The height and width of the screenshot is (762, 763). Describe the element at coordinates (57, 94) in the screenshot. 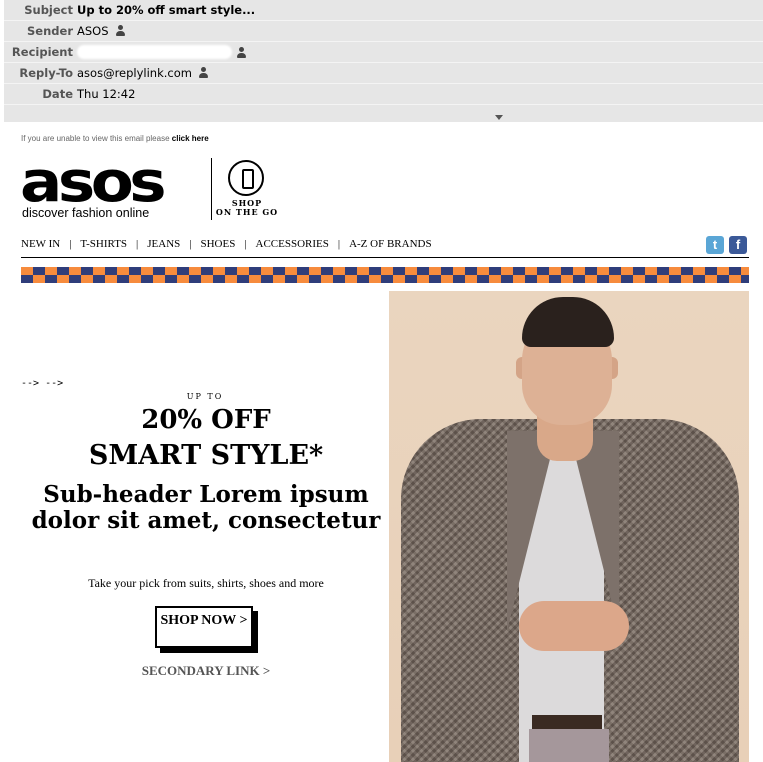

I see `date-label: Date` at that location.